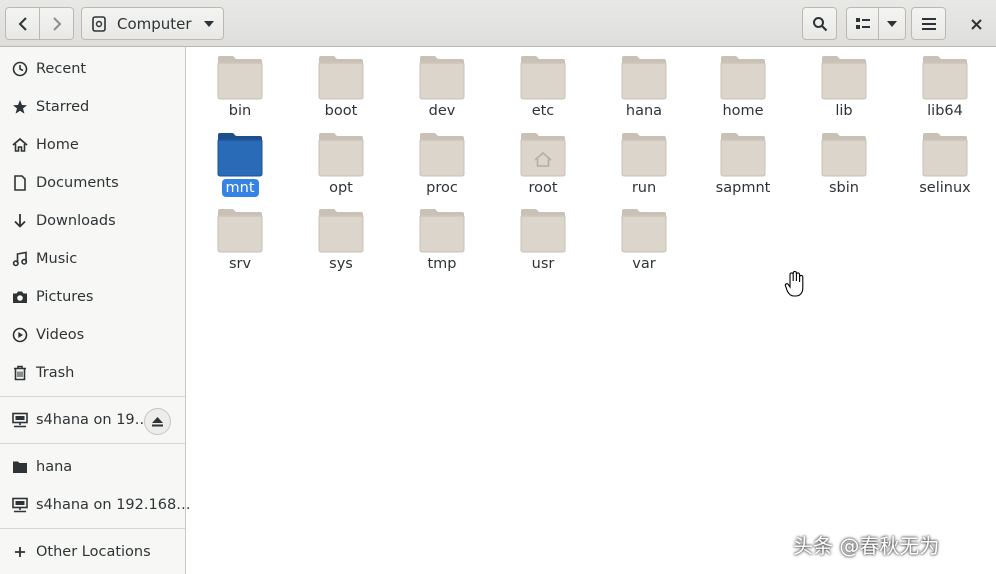 The width and height of the screenshot is (996, 574). I want to click on sidebar-item-downloads: Downloads, so click(92, 221).